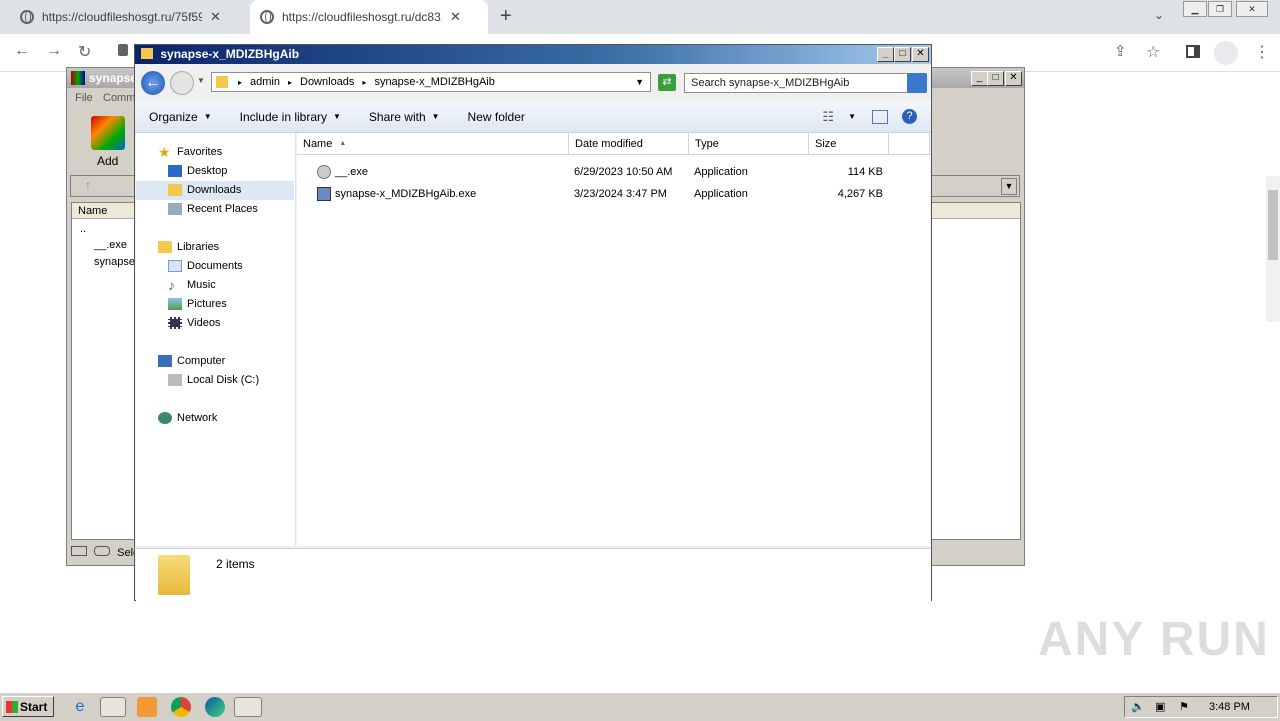  Describe the element at coordinates (828, 117) in the screenshot. I see `view-options-icon: ☷` at that location.